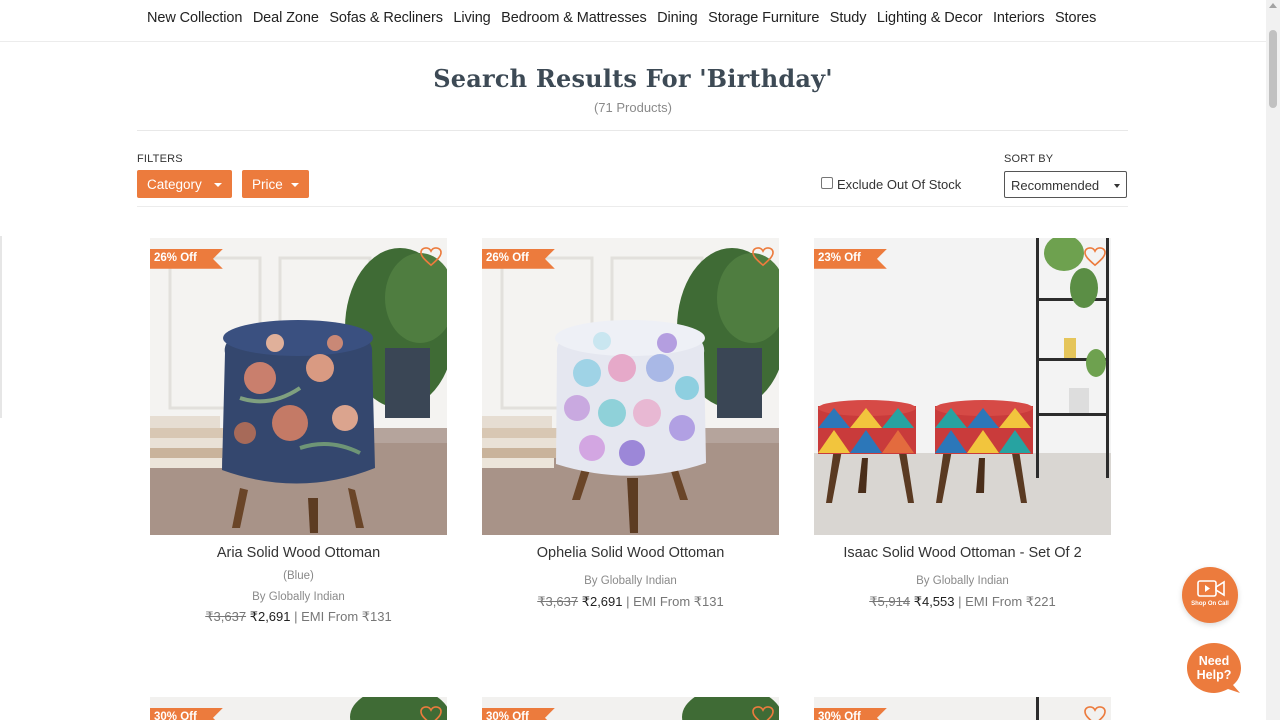 The height and width of the screenshot is (720, 1280). Describe the element at coordinates (298, 576) in the screenshot. I see `product-variant: (Blue)` at that location.